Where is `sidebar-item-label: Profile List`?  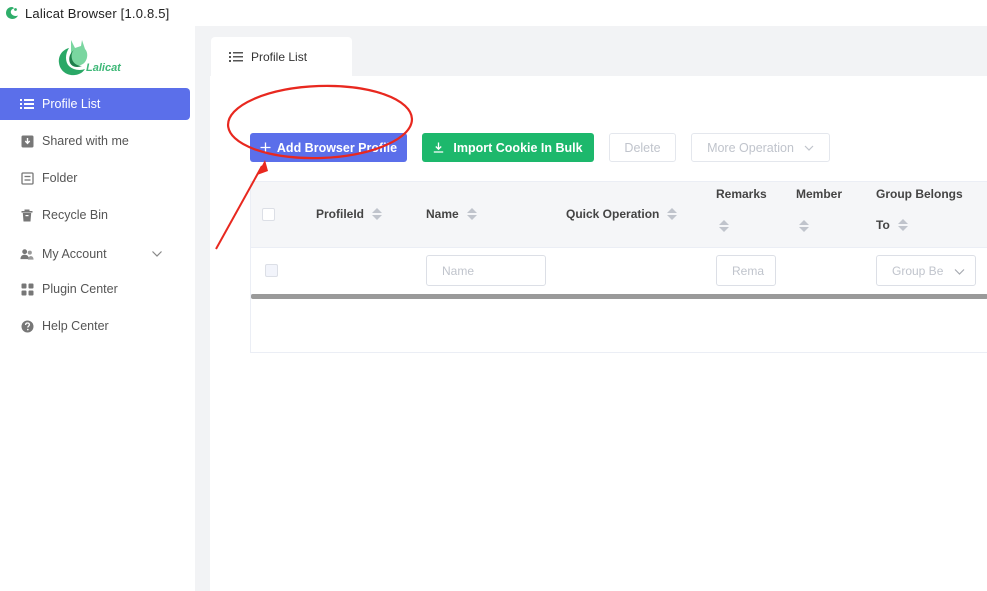 sidebar-item-label: Profile List is located at coordinates (71, 104).